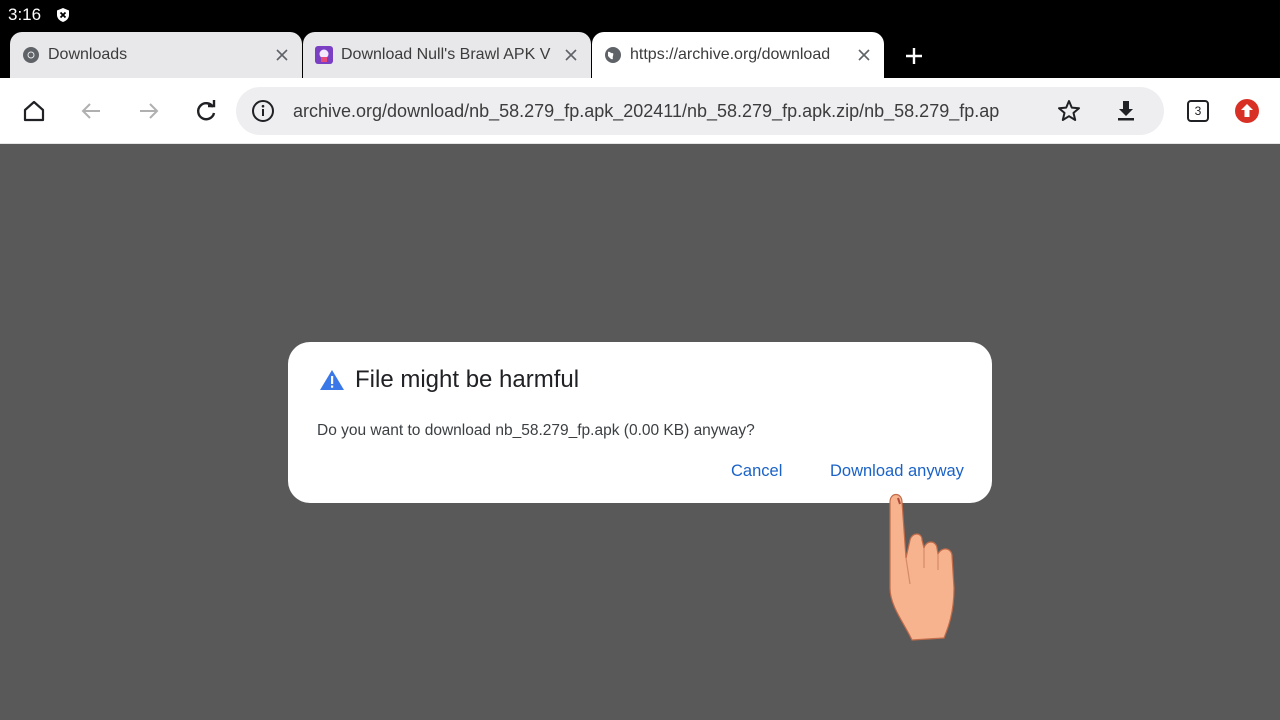  I want to click on tab-switcher-button: 3, so click(1198, 111).